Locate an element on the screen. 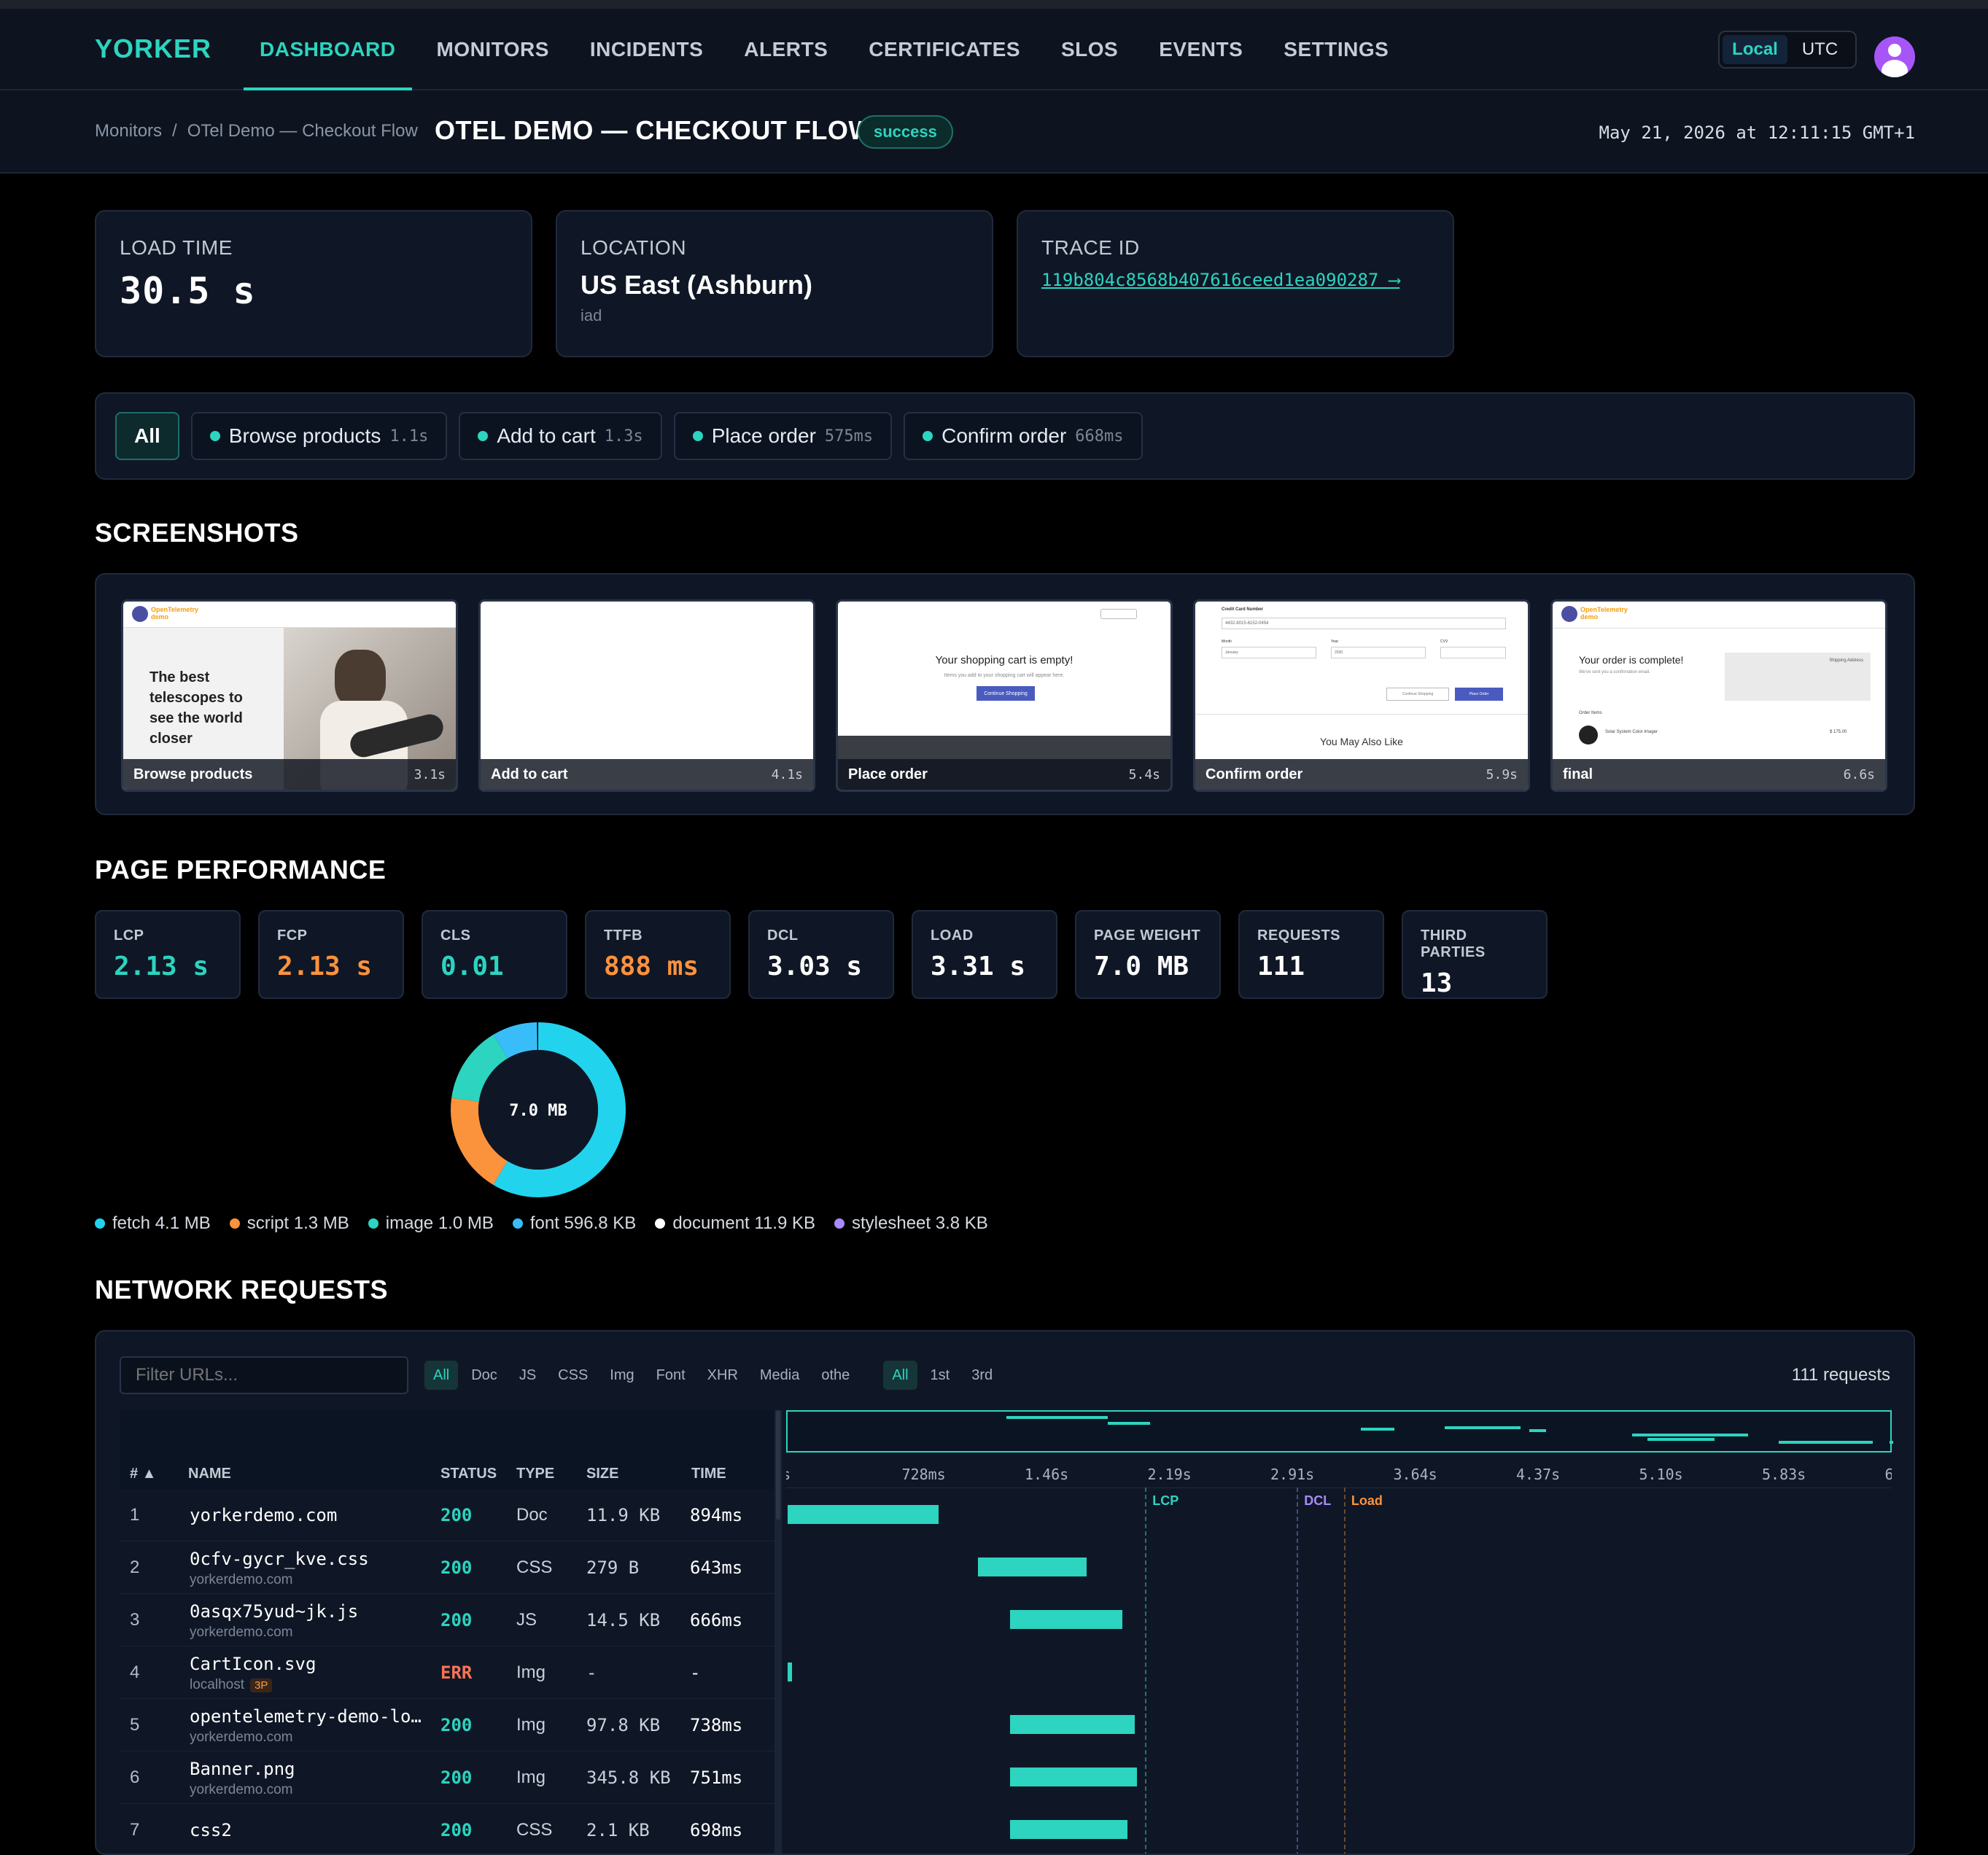 The width and height of the screenshot is (1988, 1855). col-size: SIZE is located at coordinates (602, 1474).